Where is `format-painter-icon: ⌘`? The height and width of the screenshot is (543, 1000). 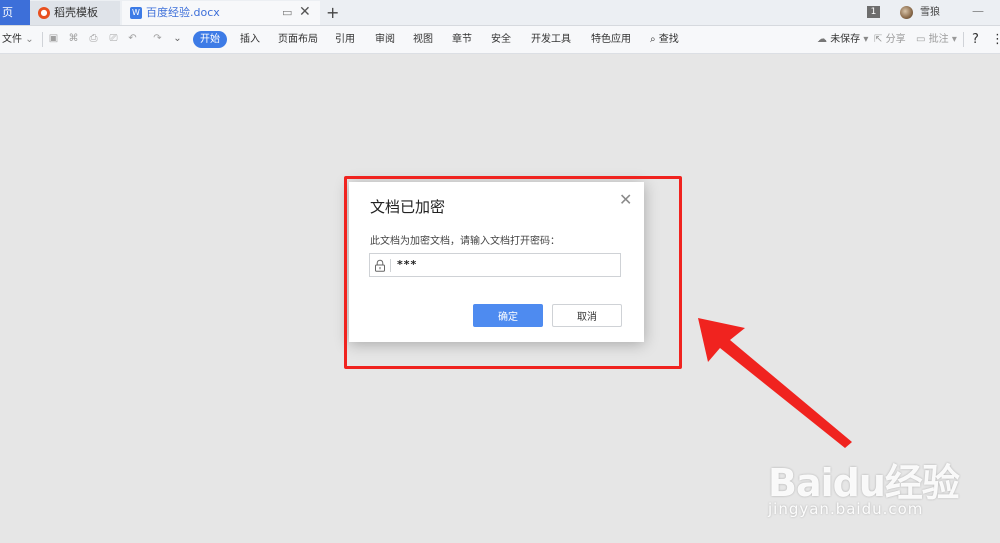 format-painter-icon: ⌘ is located at coordinates (73, 38).